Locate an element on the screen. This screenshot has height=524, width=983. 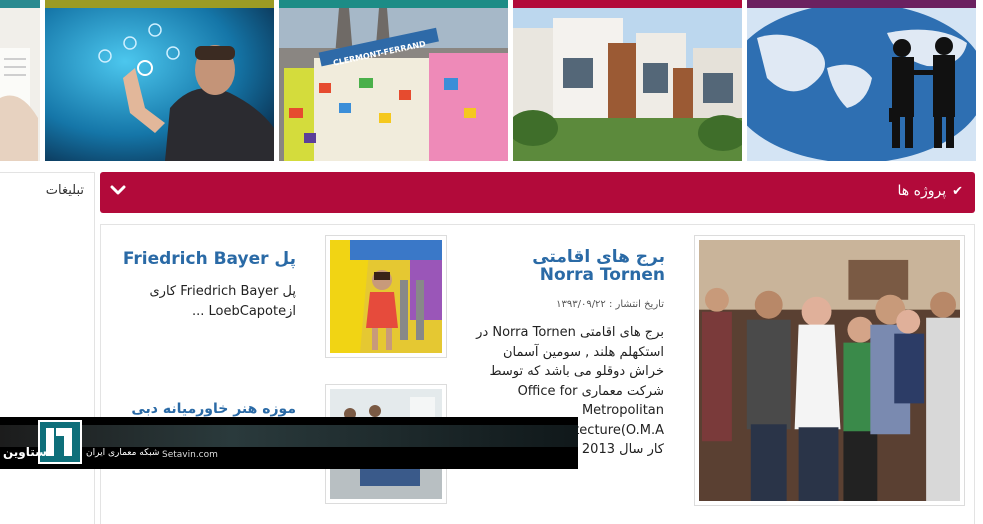
documents-image is located at coordinates (20, 84).